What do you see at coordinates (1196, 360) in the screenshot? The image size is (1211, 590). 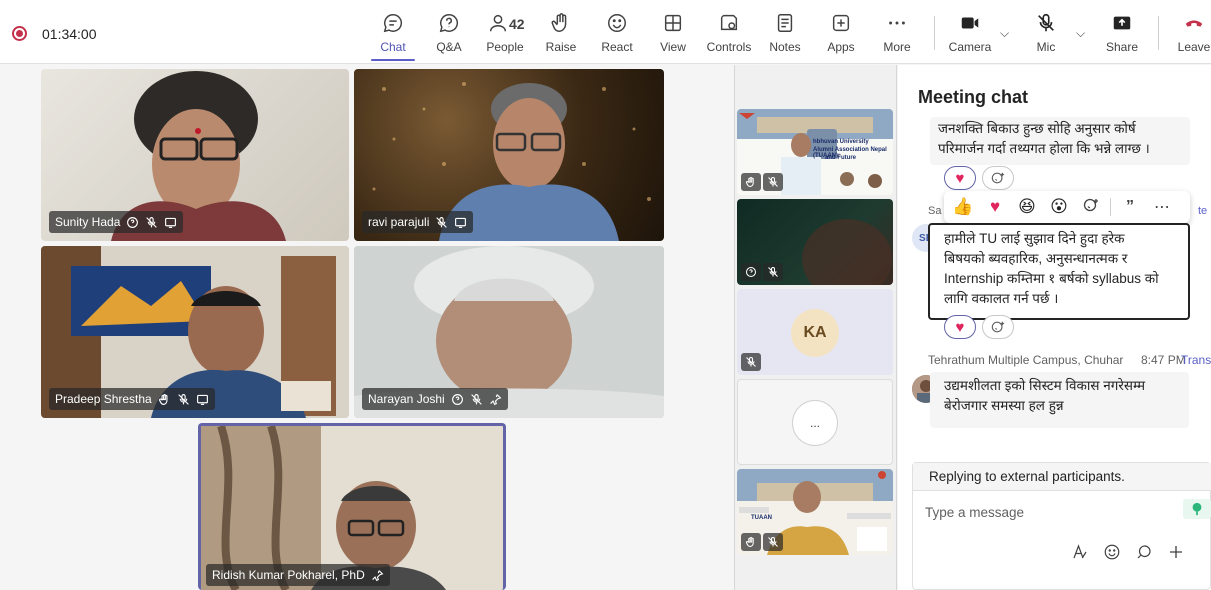 I see `translate-link: Transl` at bounding box center [1196, 360].